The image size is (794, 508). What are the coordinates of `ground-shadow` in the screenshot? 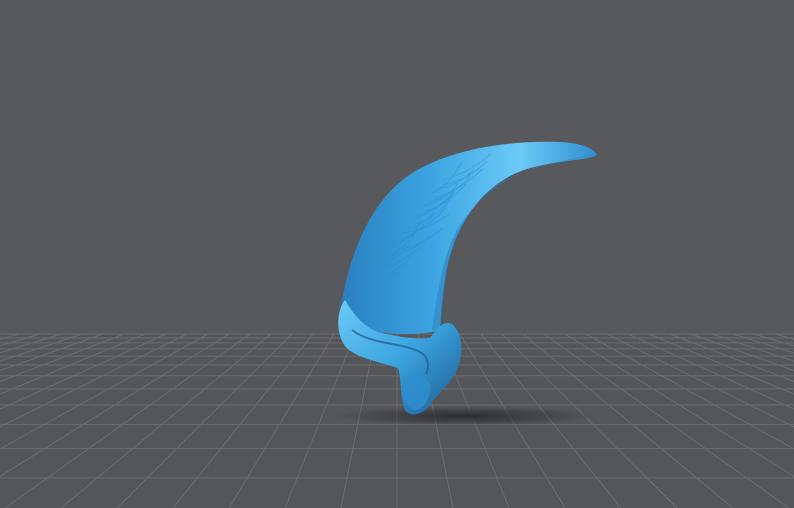 It's located at (465, 416).